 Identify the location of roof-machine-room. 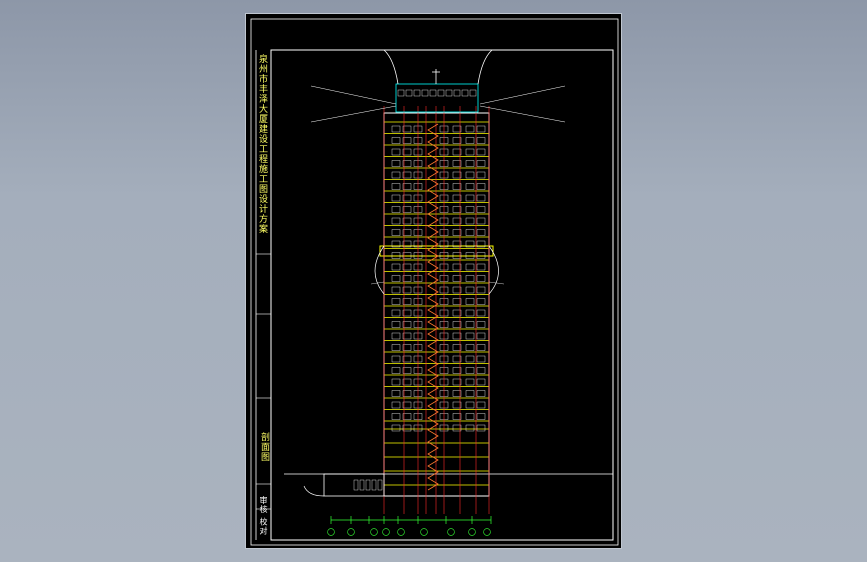
(437, 98).